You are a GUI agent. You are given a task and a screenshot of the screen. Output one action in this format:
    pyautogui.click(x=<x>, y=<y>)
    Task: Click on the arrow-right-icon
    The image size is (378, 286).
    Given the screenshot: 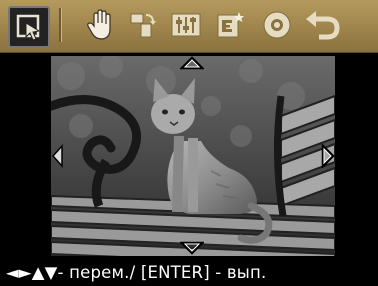 What is the action you would take?
    pyautogui.click(x=328, y=156)
    